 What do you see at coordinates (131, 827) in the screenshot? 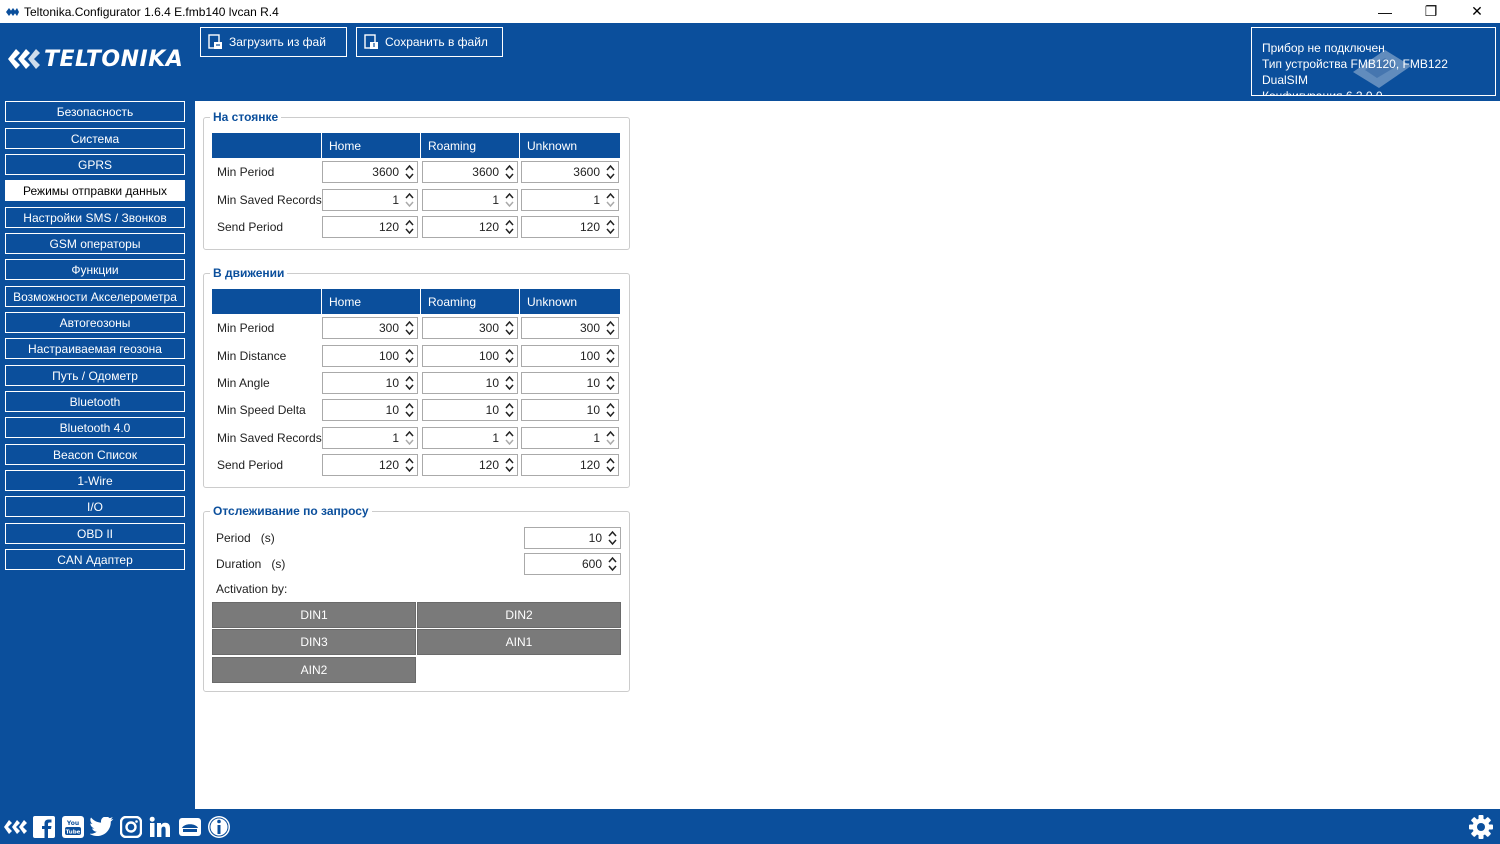
I see `instagram-icon` at bounding box center [131, 827].